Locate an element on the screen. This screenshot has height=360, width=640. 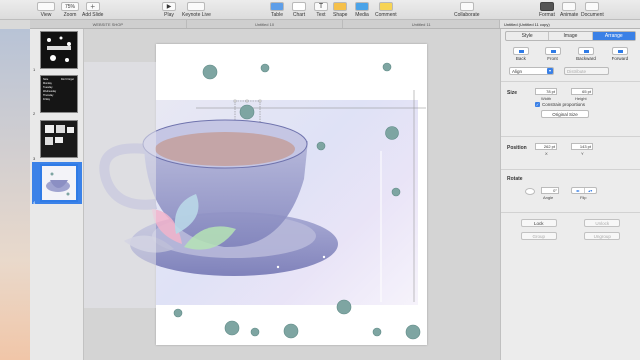
plus-icon: + is located at coordinates (92, 6).